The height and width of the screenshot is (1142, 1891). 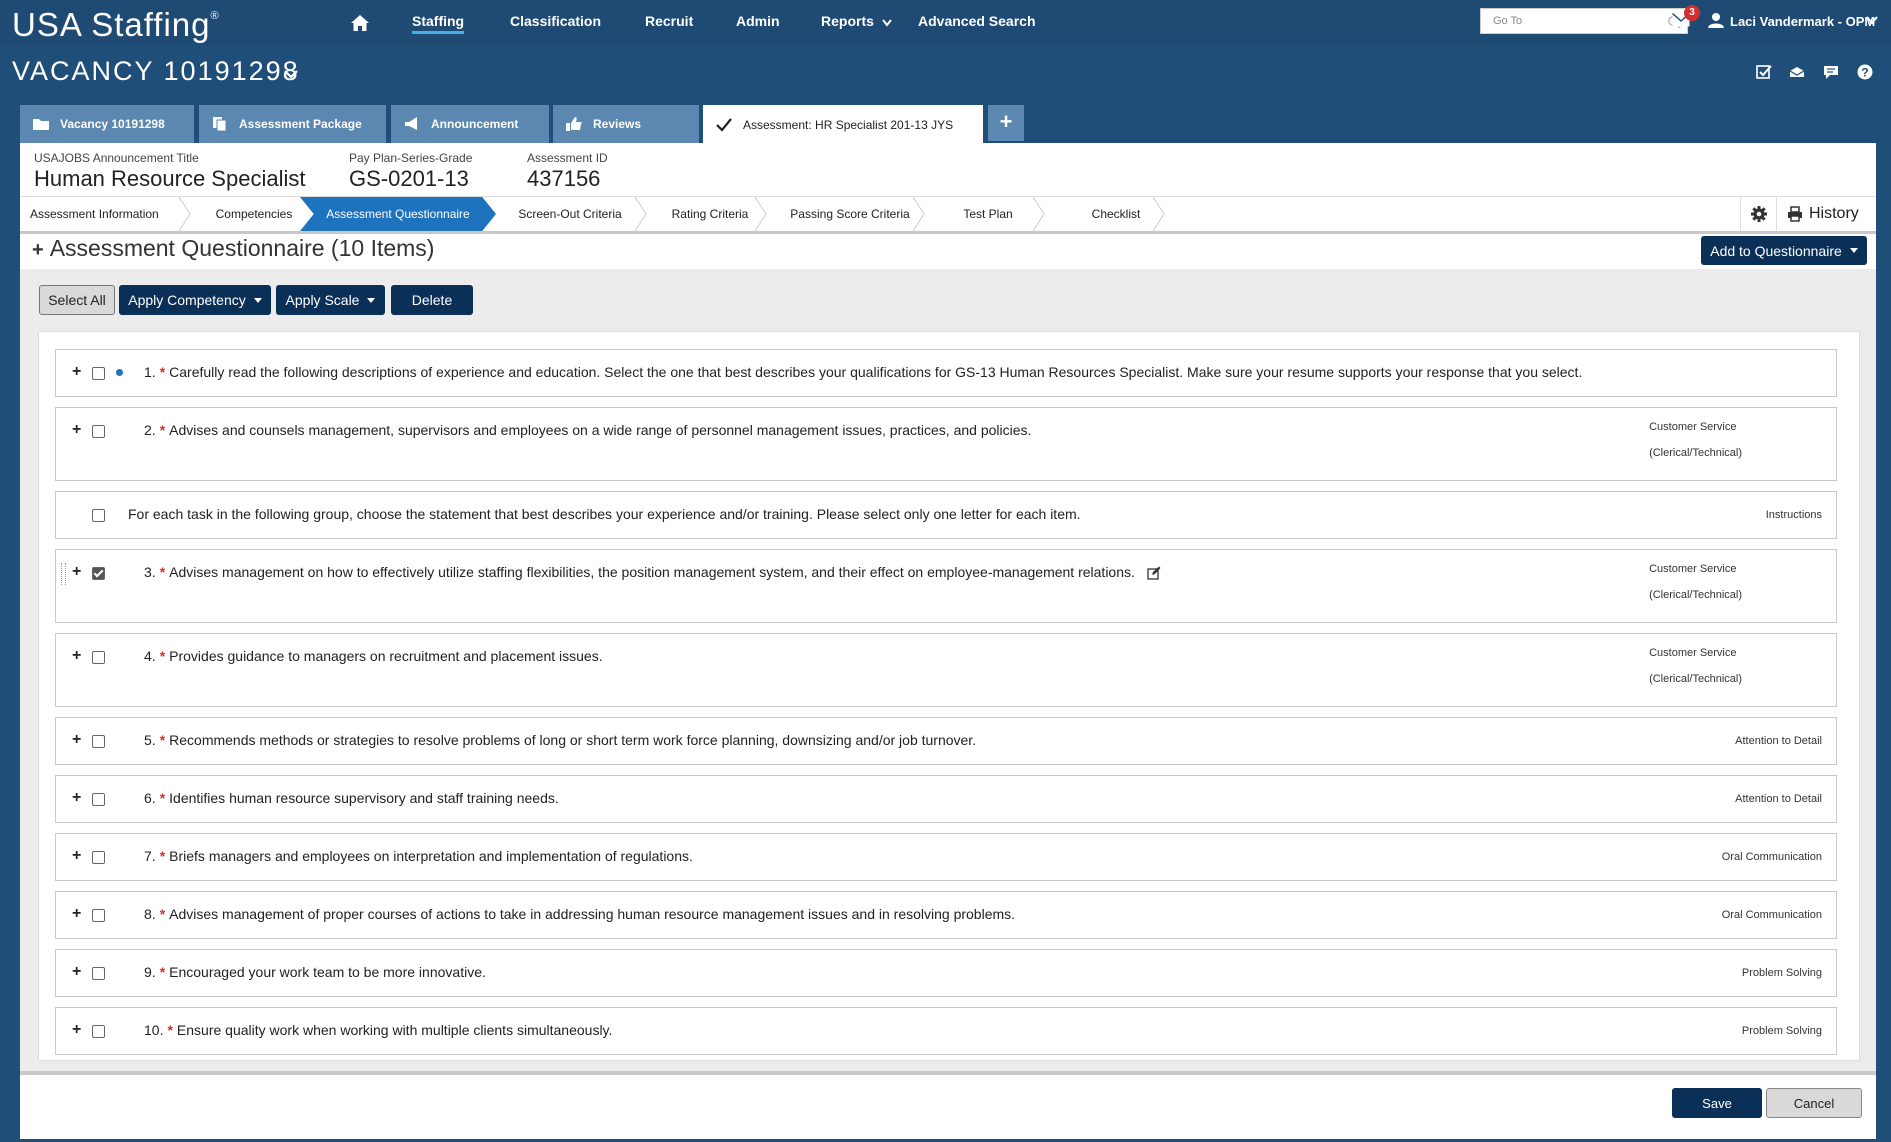 What do you see at coordinates (710, 214) in the screenshot?
I see `subtab-label: Rating Criteria` at bounding box center [710, 214].